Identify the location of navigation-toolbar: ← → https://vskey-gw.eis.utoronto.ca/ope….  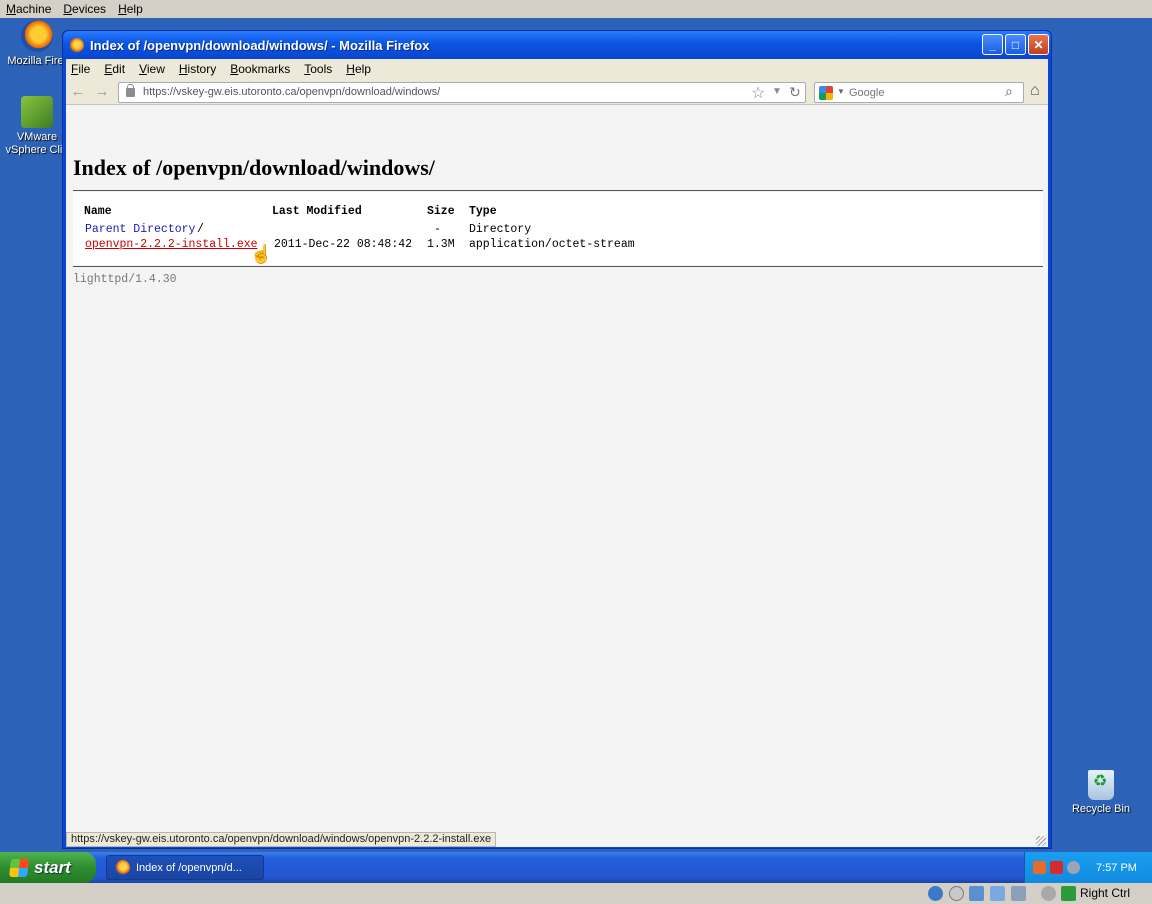
(557, 92).